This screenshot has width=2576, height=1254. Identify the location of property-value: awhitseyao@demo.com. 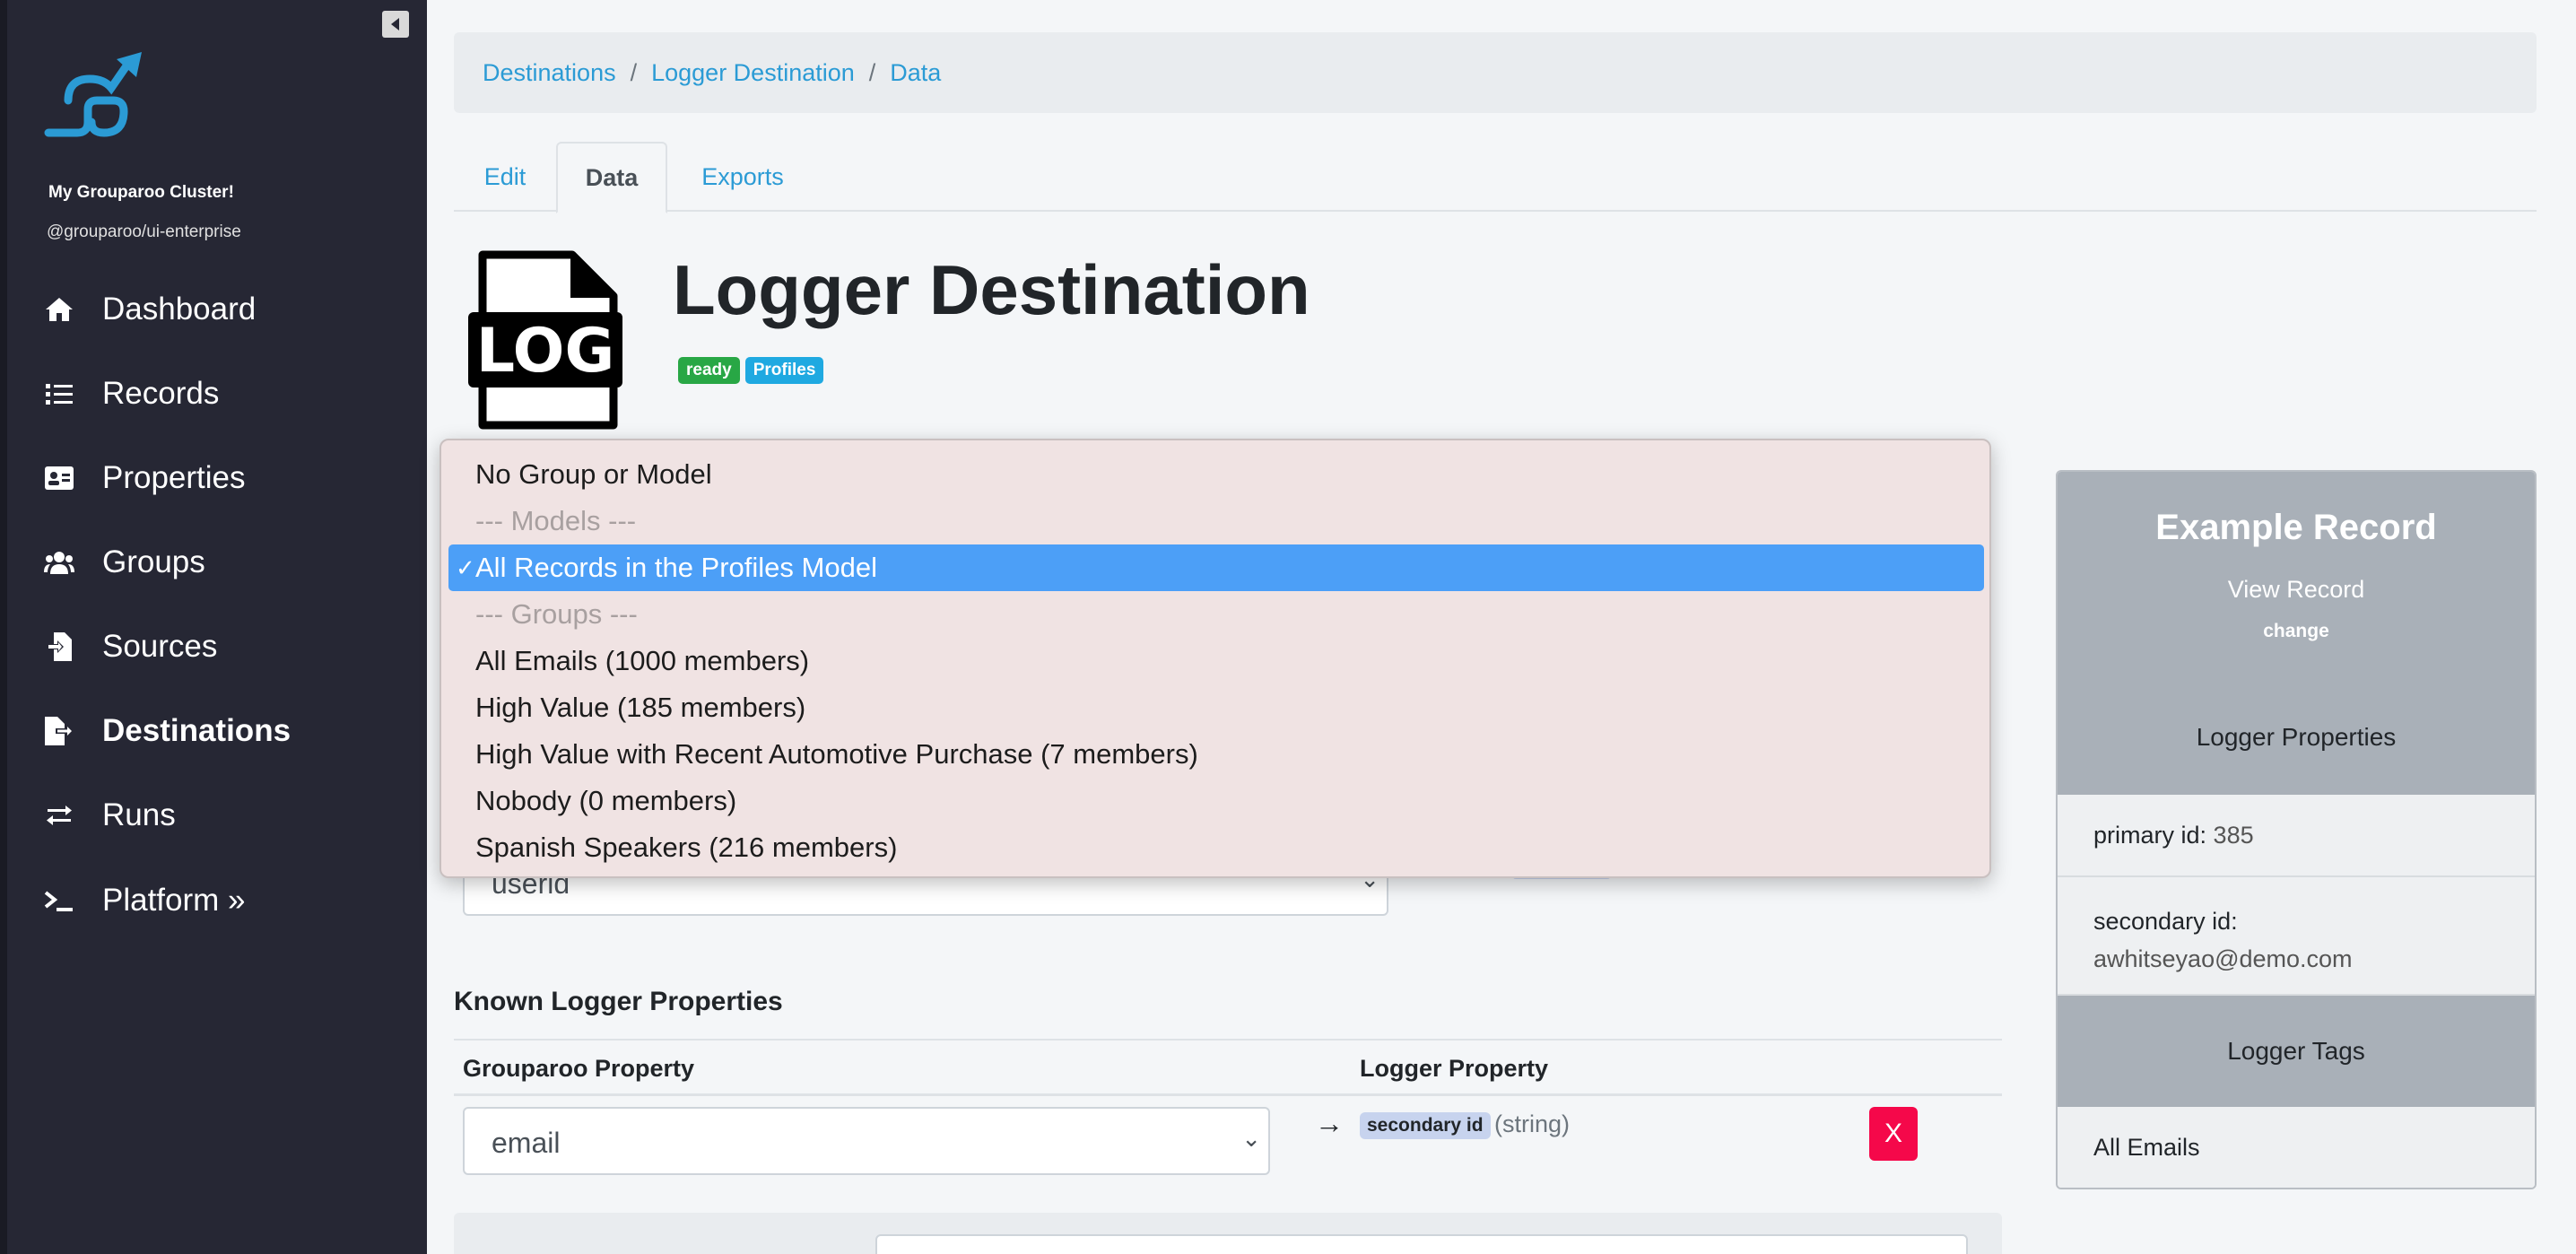
(2223, 958).